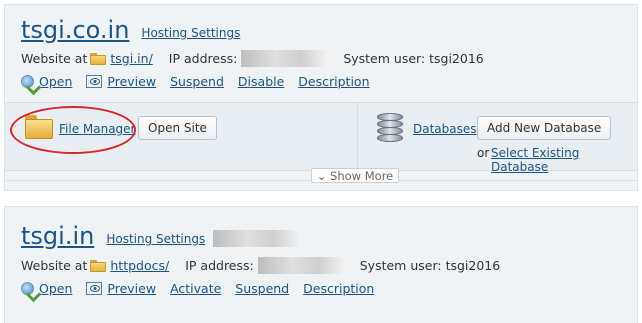 The image size is (642, 323). I want to click on domain-title-row: tsgi.co.in Hosting Settings, so click(130, 30).